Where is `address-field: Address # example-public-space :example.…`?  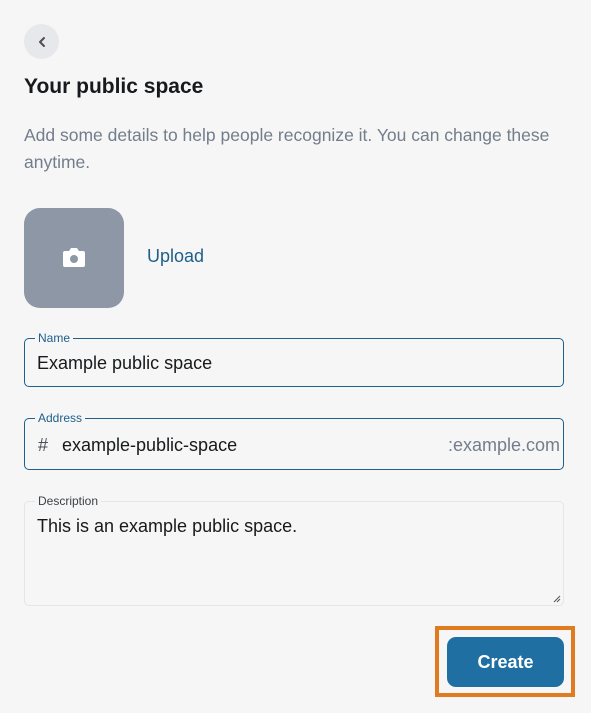
address-field: Address # example-public-space :example.… is located at coordinates (294, 440).